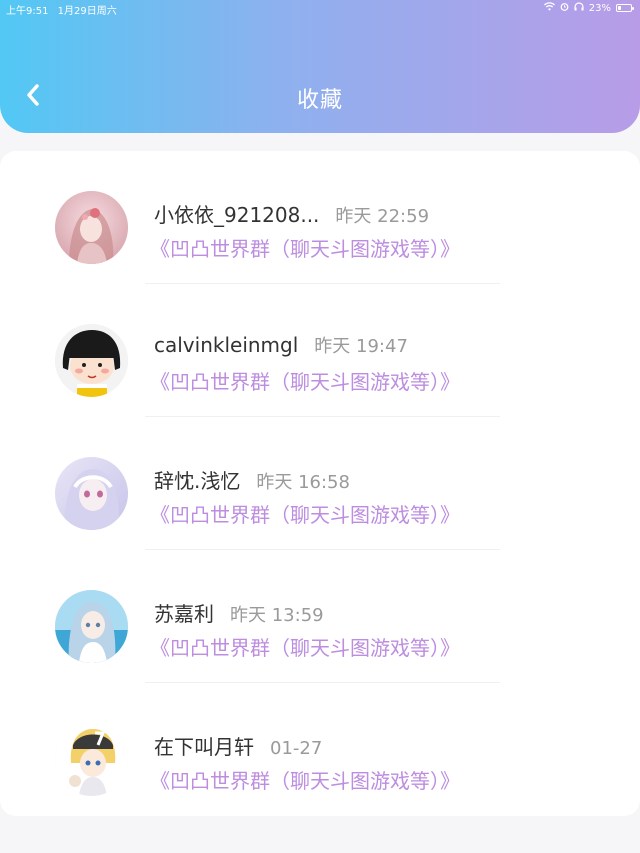  I want to click on timestamp: 昨天 22:59, so click(382, 216).